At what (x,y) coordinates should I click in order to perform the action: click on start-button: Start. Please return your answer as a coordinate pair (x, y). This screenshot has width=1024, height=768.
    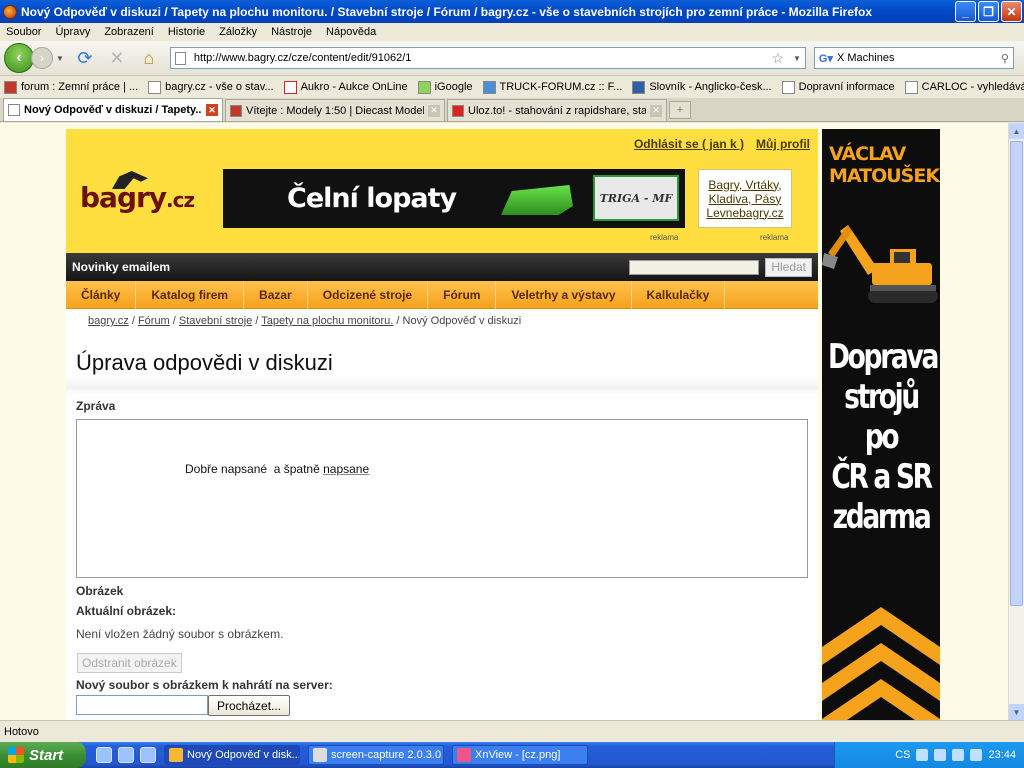
    Looking at the image, I should click on (43, 755).